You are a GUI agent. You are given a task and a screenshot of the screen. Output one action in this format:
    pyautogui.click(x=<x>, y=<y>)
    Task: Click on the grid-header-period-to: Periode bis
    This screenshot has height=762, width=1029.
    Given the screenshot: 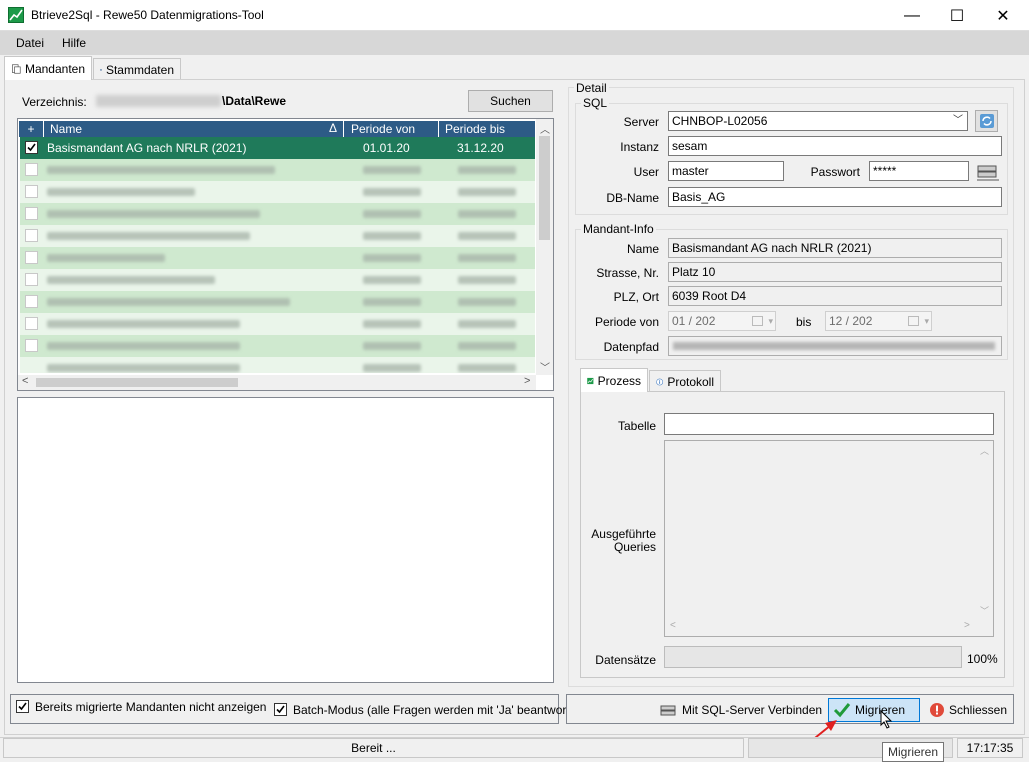 What is the action you would take?
    pyautogui.click(x=487, y=129)
    